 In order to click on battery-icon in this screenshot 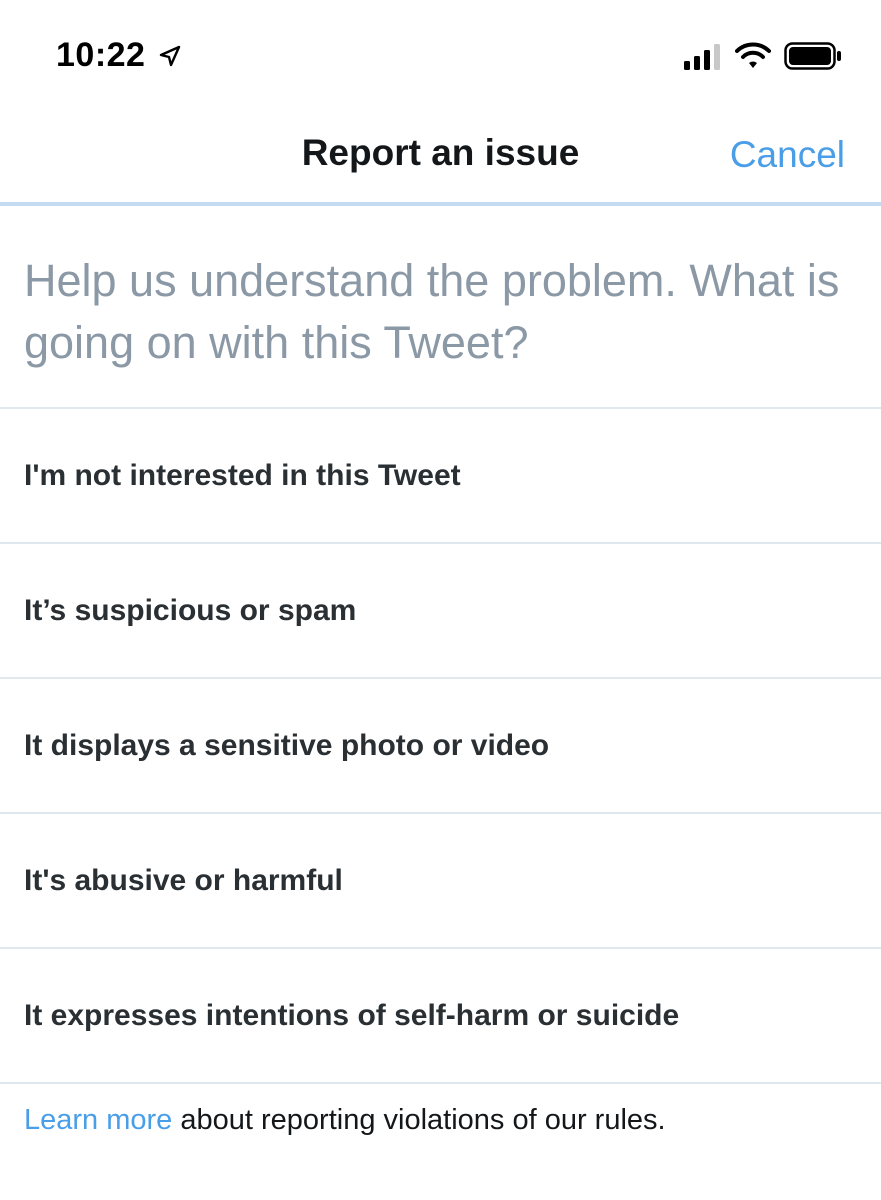, I will do `click(812, 56)`.